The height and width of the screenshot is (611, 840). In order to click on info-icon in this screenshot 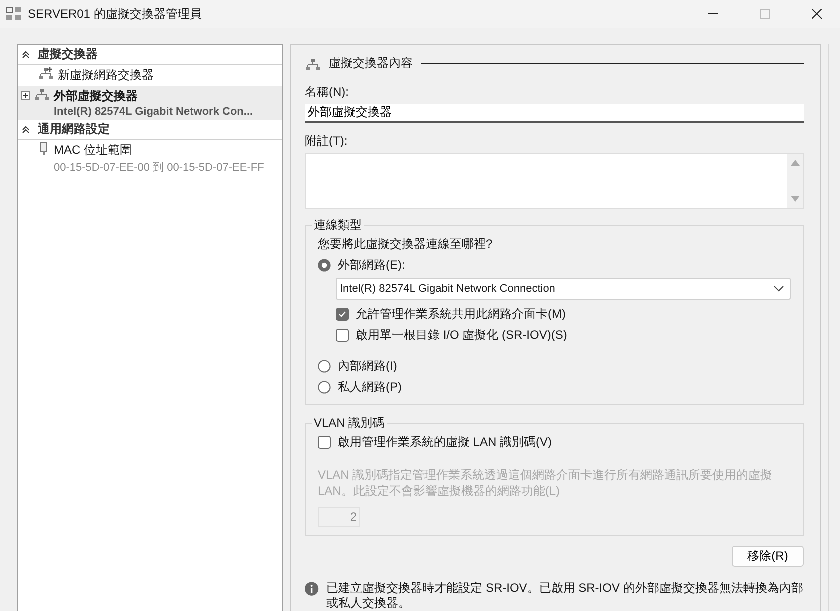, I will do `click(312, 589)`.